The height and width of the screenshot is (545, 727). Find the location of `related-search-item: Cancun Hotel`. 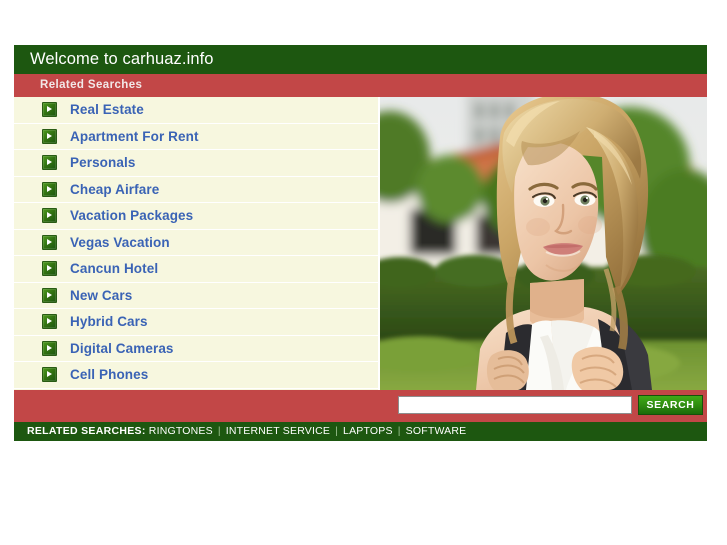

related-search-item: Cancun Hotel is located at coordinates (196, 269).